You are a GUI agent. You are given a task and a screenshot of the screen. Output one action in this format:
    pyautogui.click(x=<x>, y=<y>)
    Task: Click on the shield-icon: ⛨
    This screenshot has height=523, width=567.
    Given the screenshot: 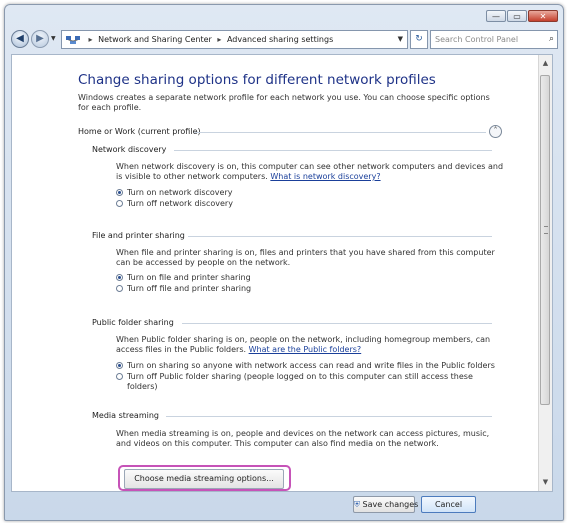 What is the action you would take?
    pyautogui.click(x=357, y=504)
    